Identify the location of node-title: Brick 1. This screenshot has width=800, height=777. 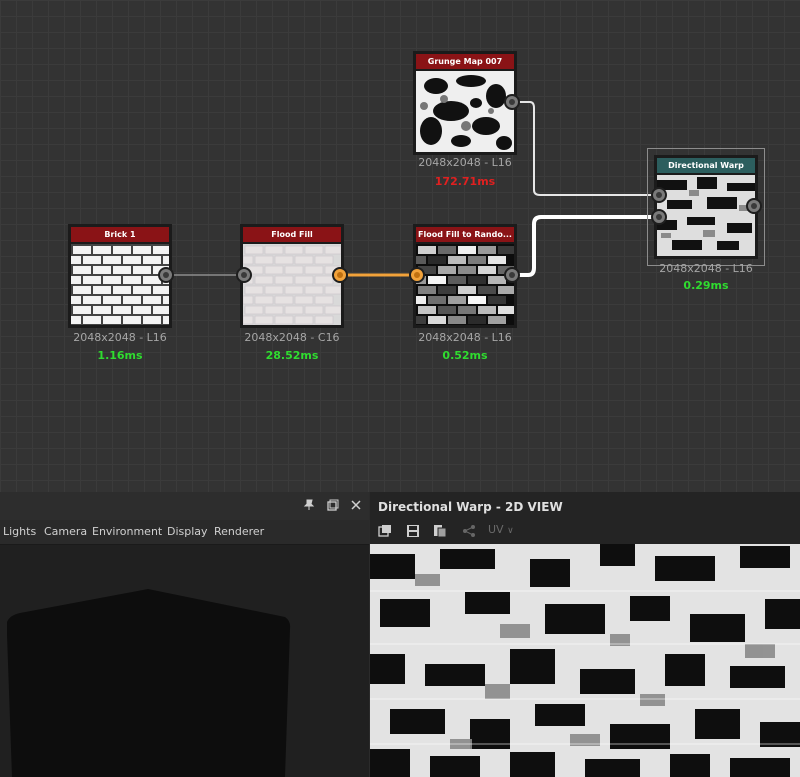
(120, 234).